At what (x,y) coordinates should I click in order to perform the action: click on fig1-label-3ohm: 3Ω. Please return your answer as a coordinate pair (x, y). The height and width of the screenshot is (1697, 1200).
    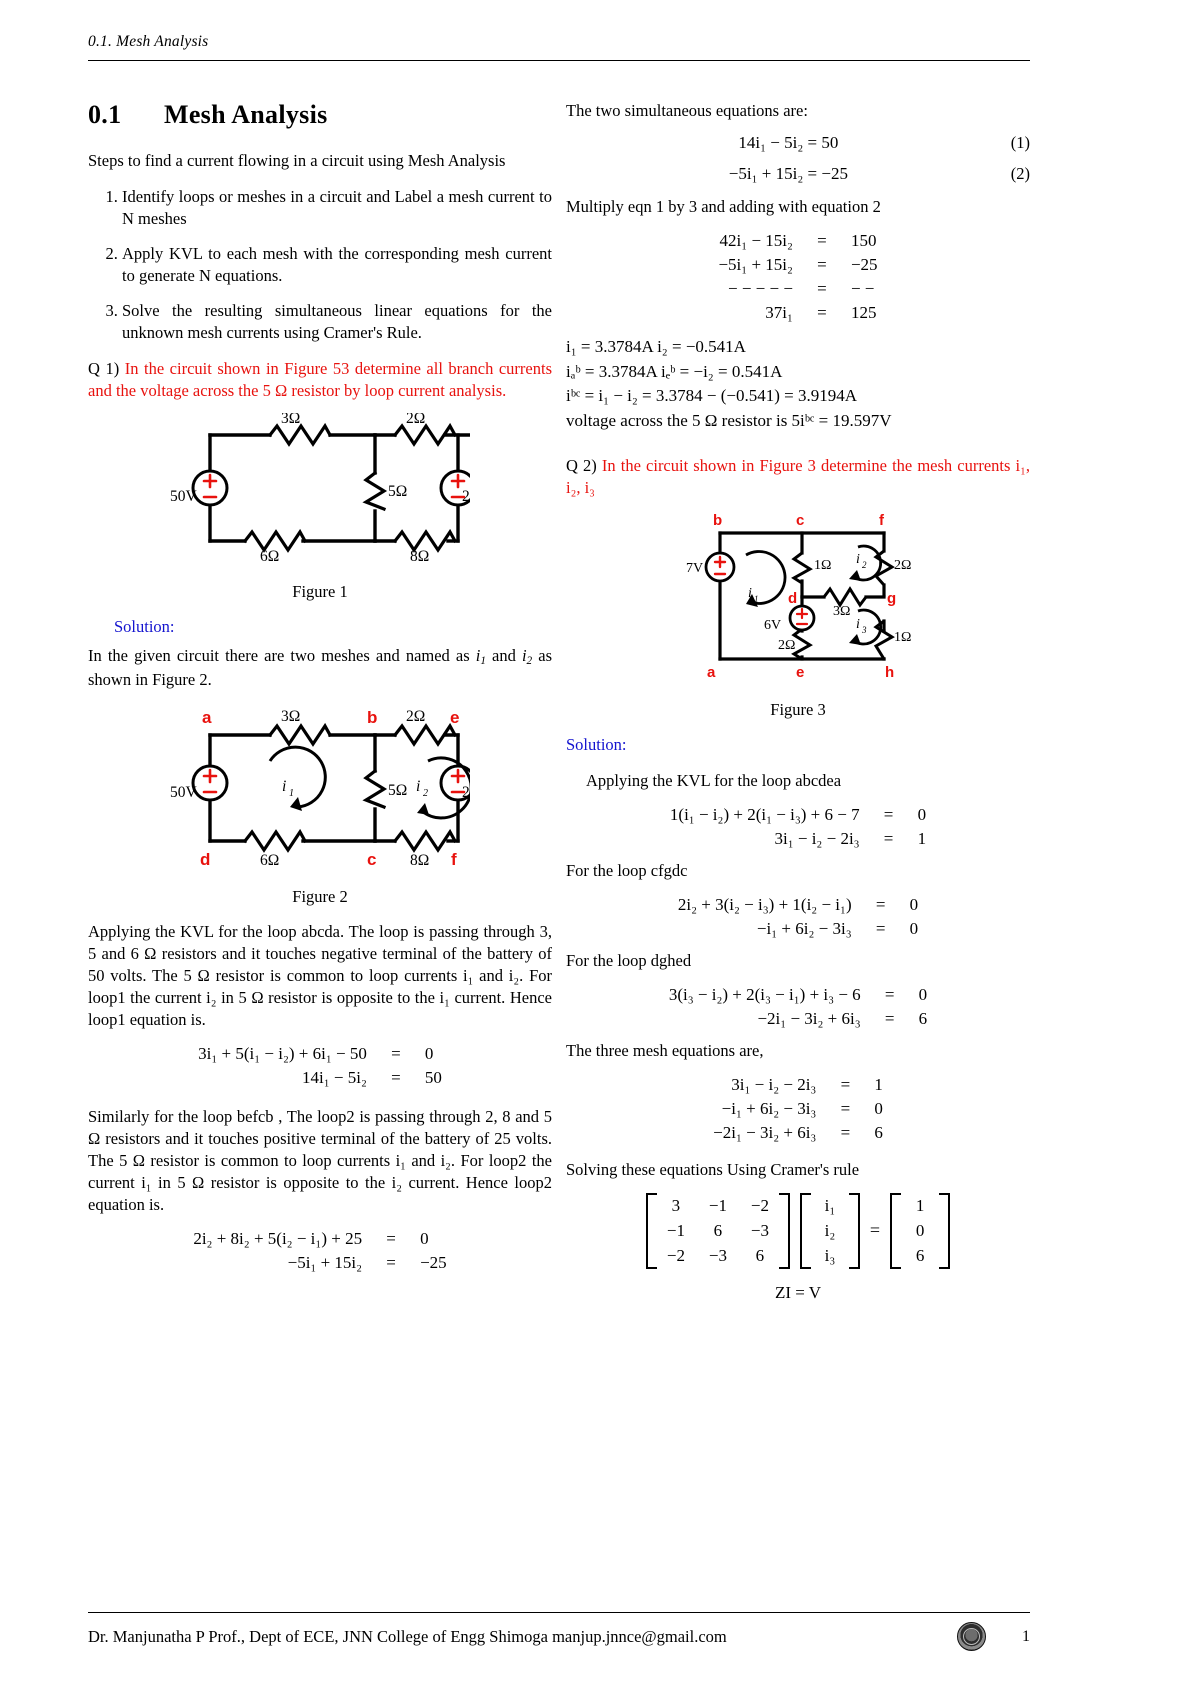
    Looking at the image, I should click on (290, 420).